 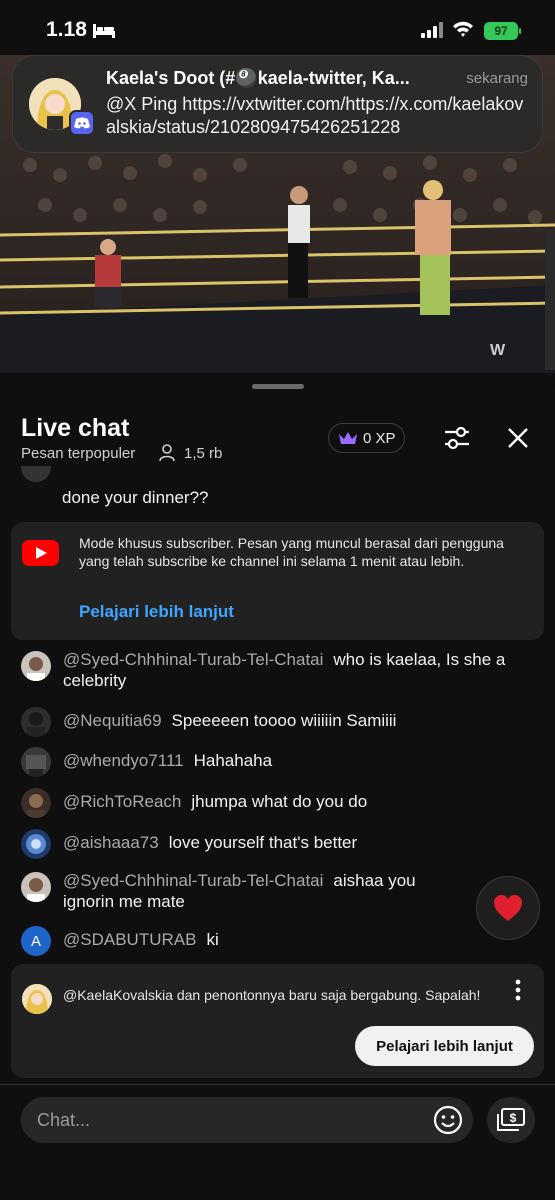 What do you see at coordinates (379, 438) in the screenshot?
I see `xp-label: 0 XP` at bounding box center [379, 438].